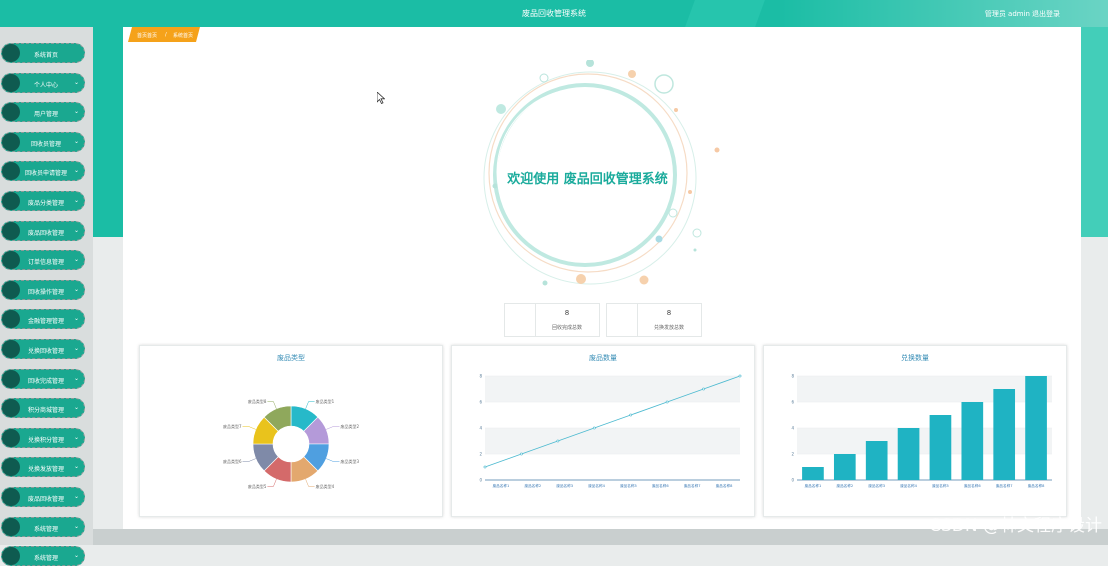 The image size is (1108, 566). I want to click on mouse-cursor-icon, so click(381, 98).